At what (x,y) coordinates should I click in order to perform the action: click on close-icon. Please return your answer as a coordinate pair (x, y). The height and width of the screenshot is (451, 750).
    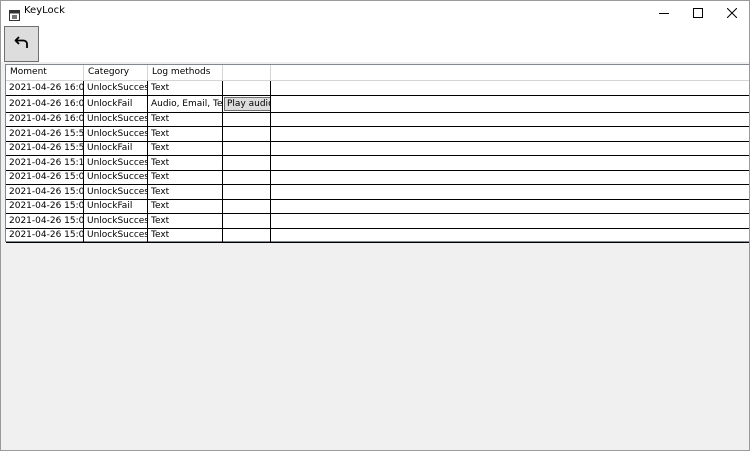
    Looking at the image, I should click on (732, 12).